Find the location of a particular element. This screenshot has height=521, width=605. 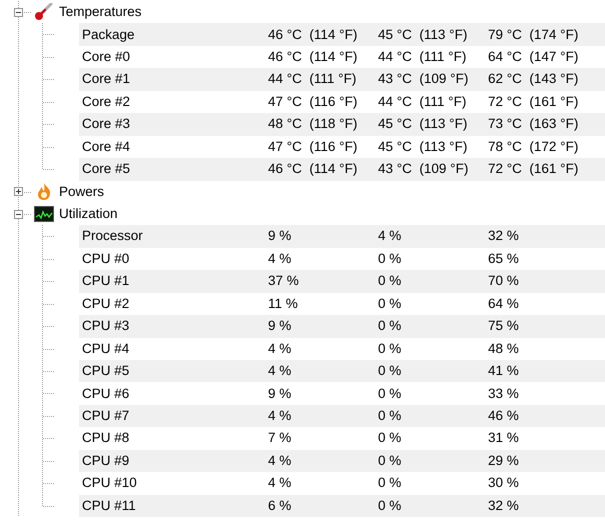

sensor-label: CPU #11 is located at coordinates (109, 505).